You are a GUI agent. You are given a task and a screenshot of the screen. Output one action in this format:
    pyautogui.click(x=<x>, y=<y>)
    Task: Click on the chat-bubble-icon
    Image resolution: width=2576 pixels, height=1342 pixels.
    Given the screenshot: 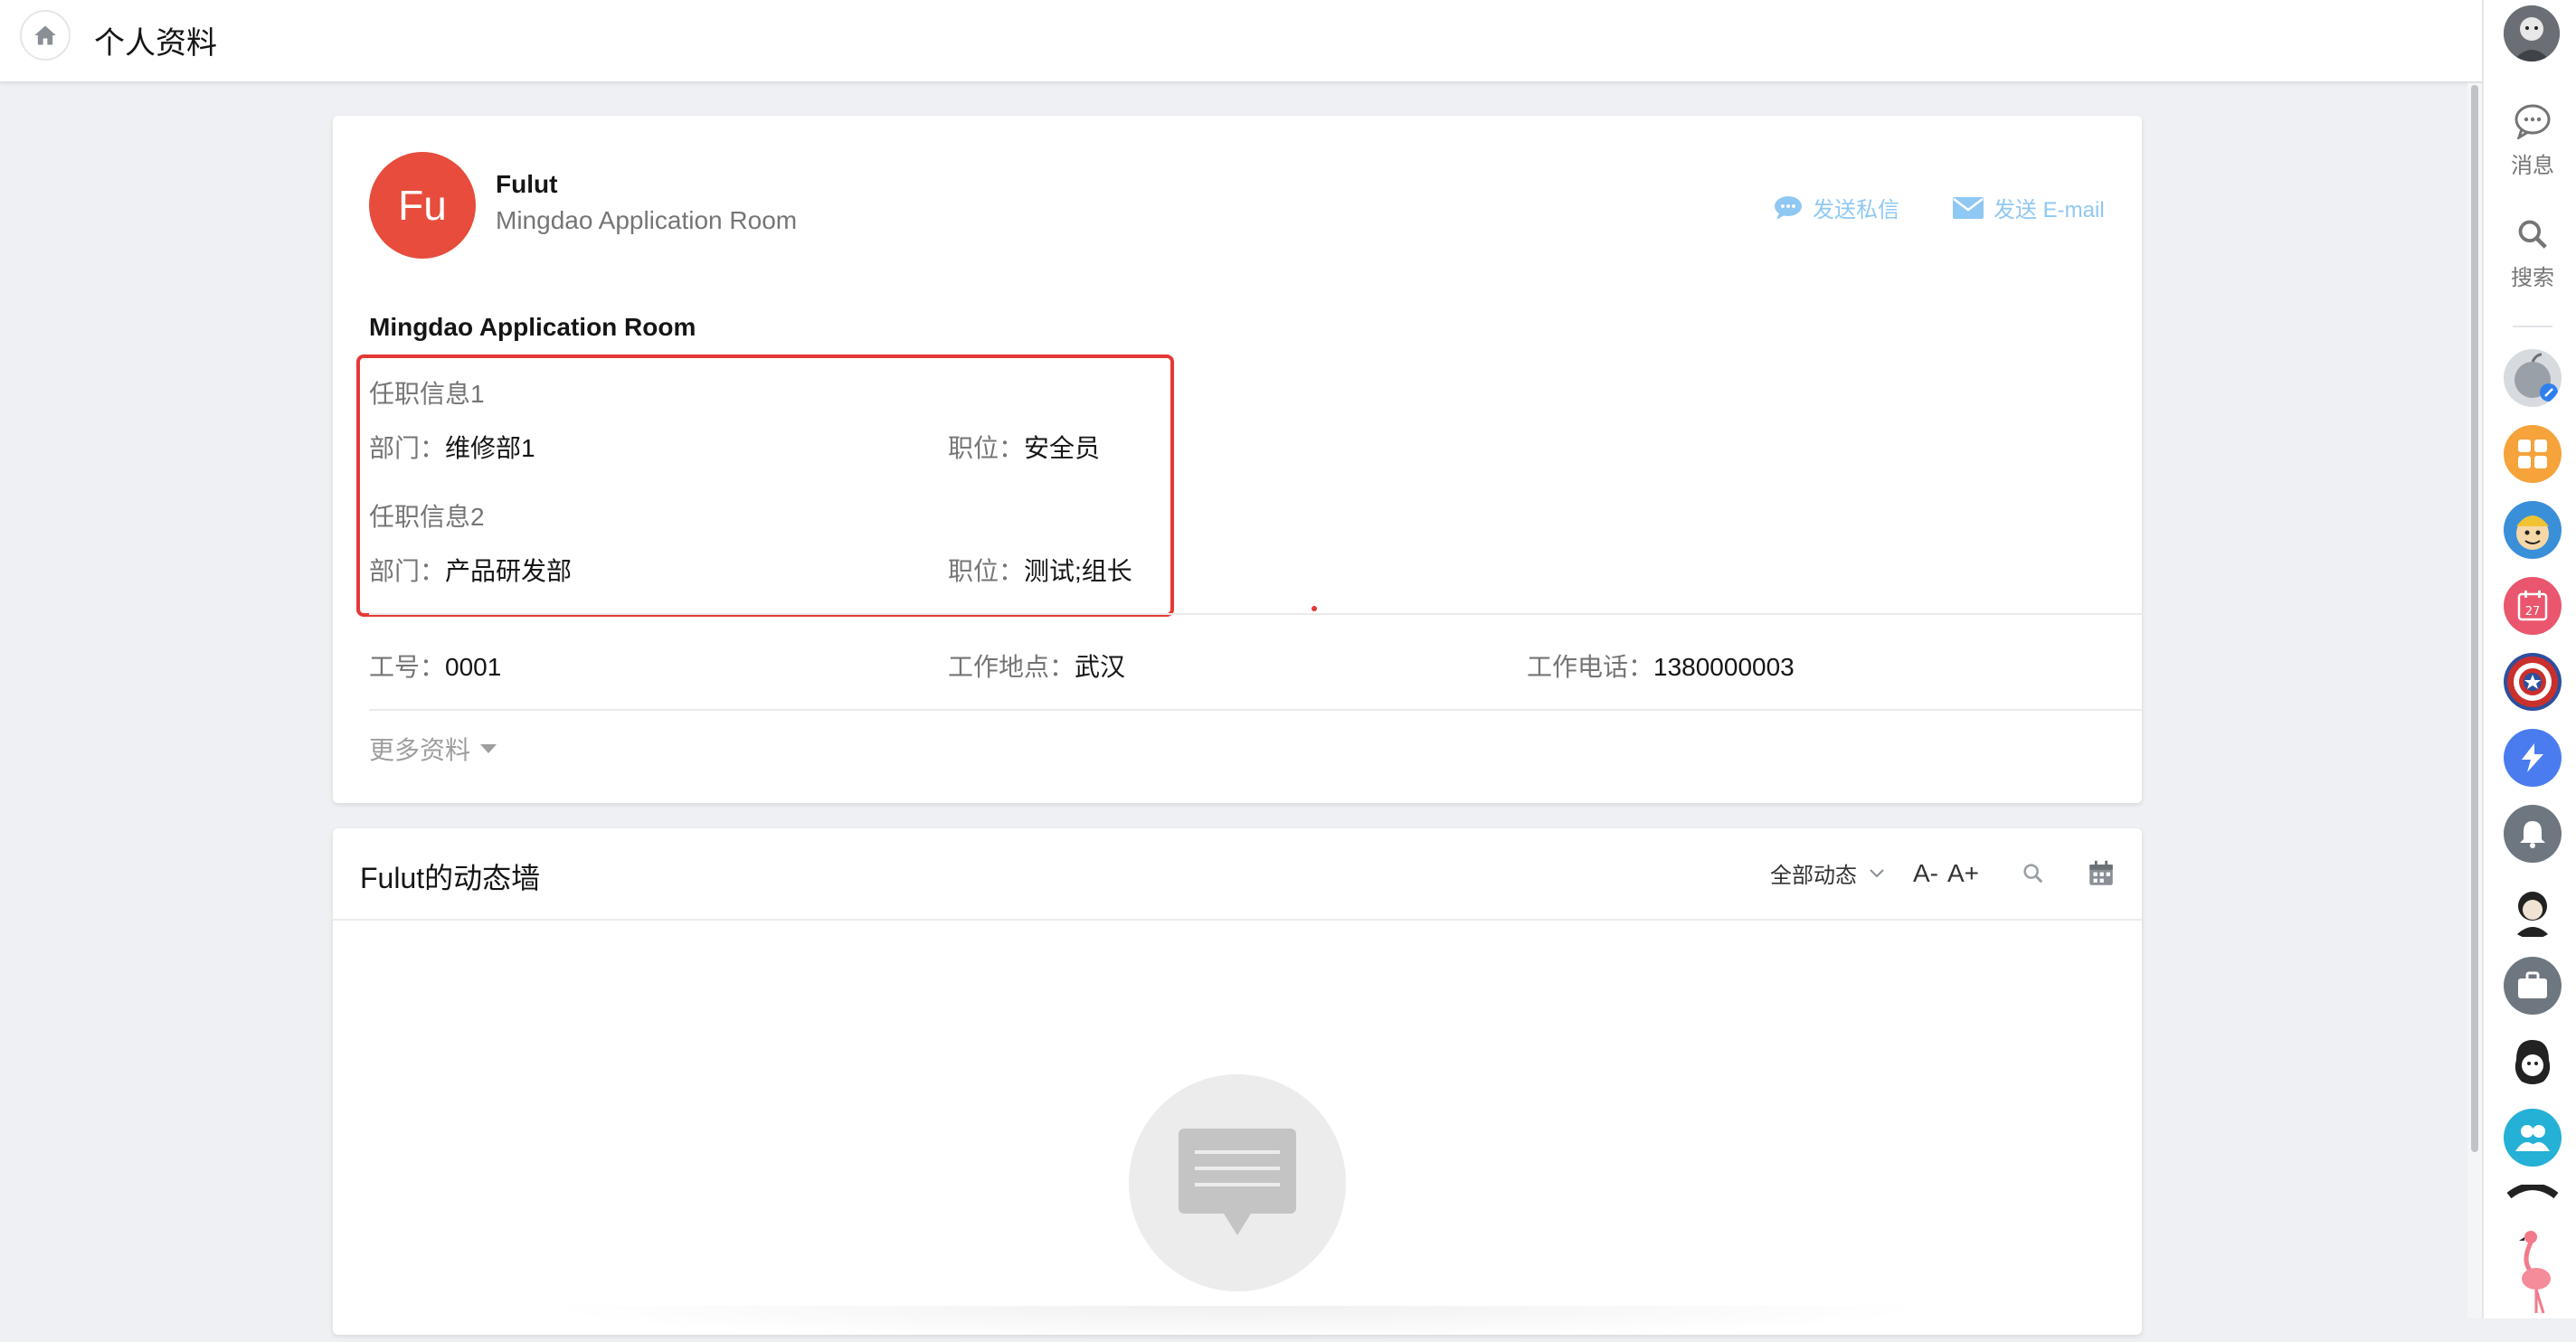 What is the action you would take?
    pyautogui.click(x=2533, y=123)
    